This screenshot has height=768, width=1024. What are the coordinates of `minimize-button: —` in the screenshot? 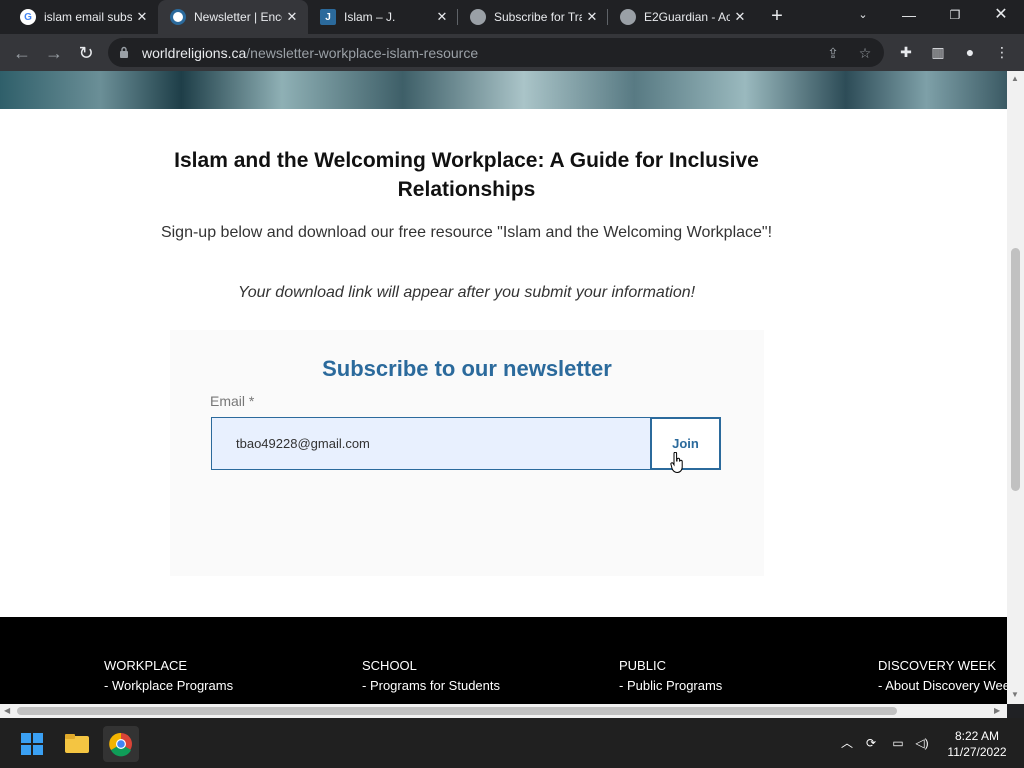 It's located at (909, 15).